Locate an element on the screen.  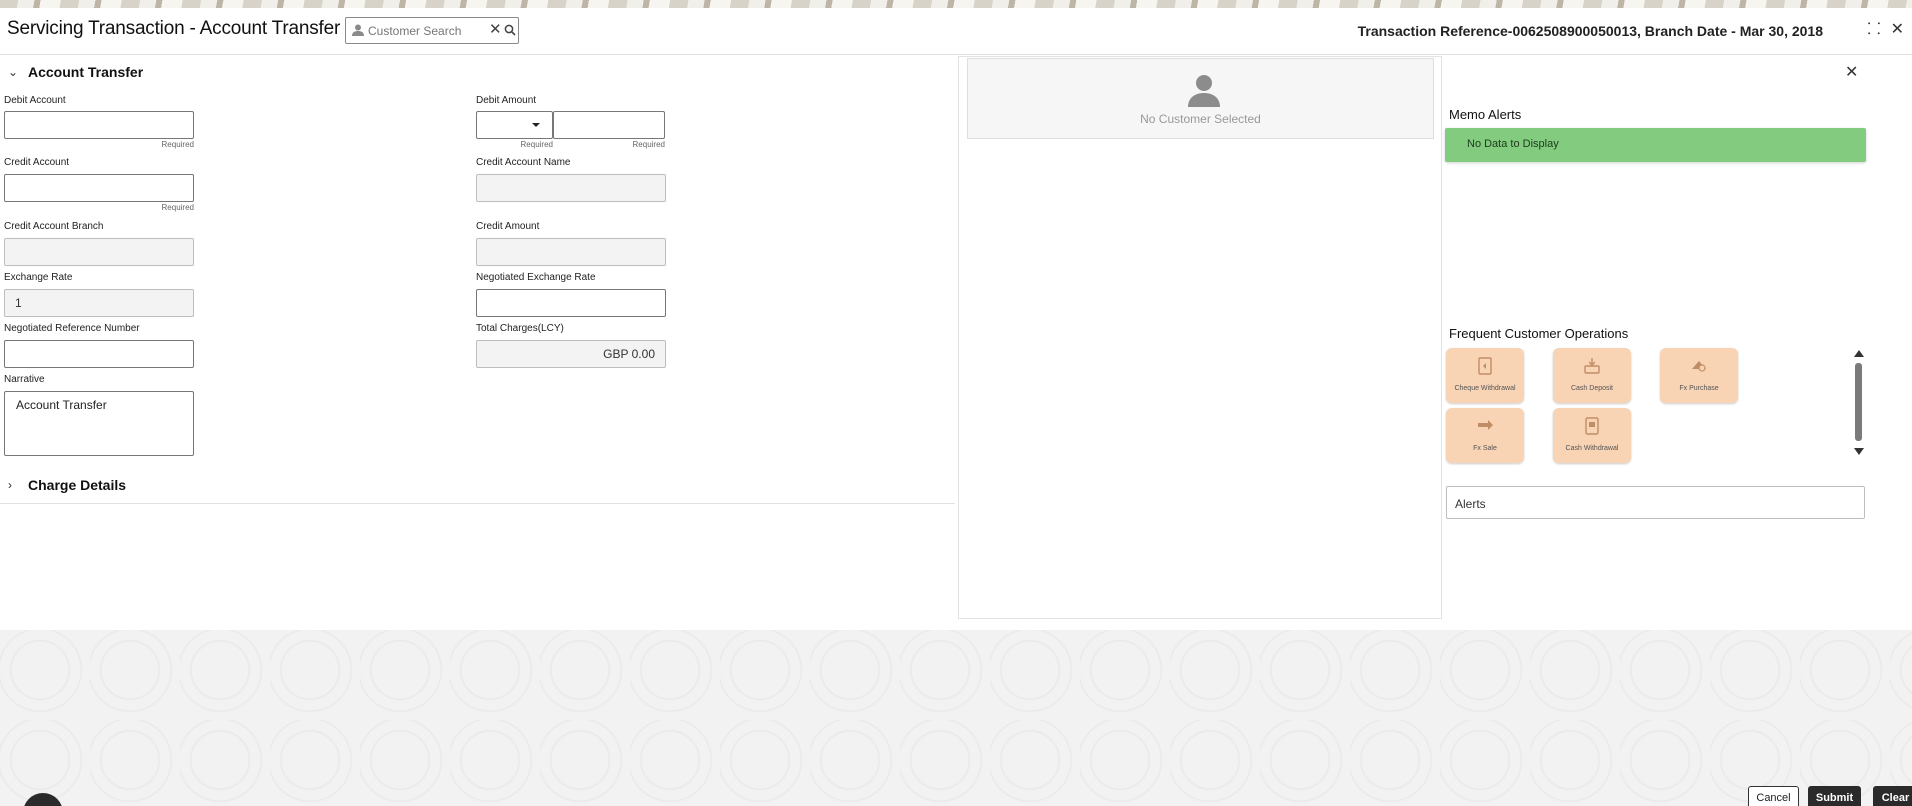
debit-currency-select is located at coordinates (514, 125).